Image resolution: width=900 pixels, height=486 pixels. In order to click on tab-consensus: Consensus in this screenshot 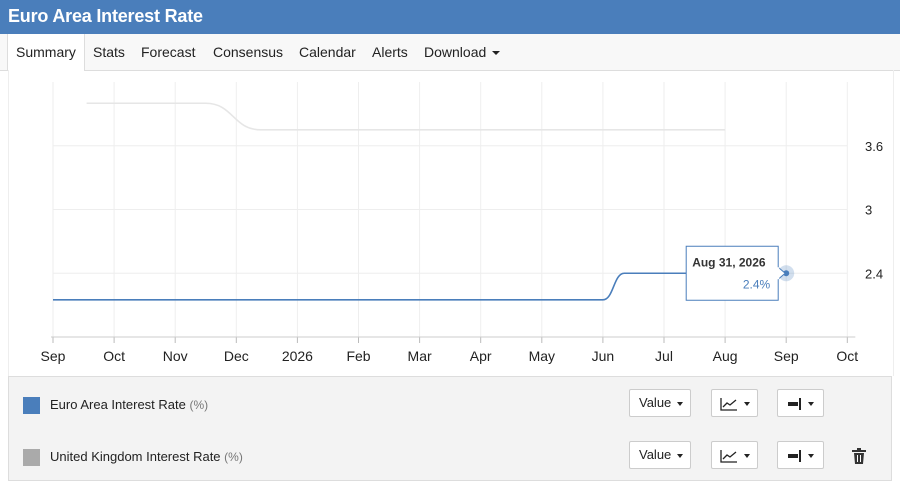, I will do `click(248, 52)`.